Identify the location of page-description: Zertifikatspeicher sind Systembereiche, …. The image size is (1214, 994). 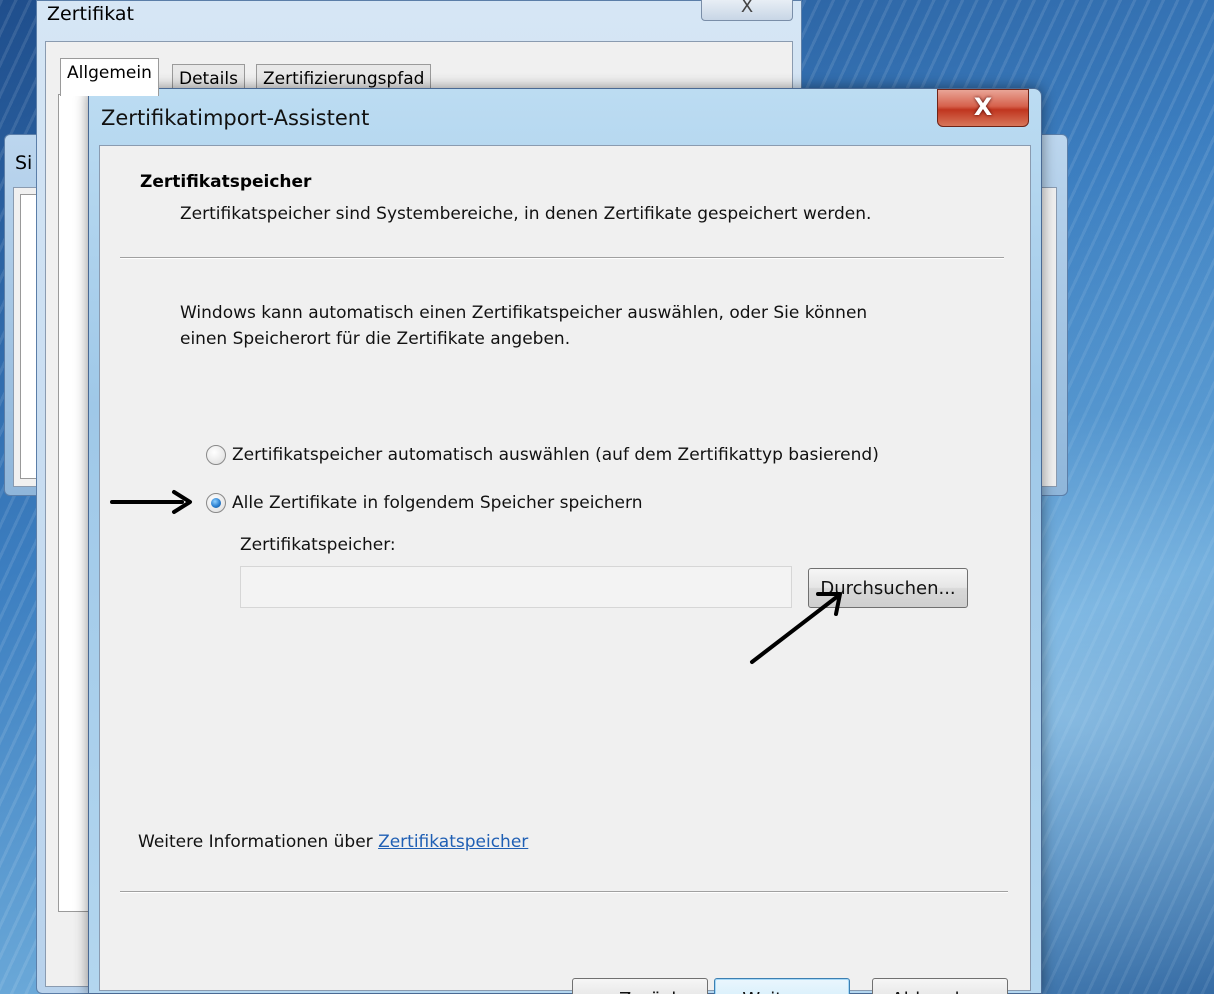
(526, 214).